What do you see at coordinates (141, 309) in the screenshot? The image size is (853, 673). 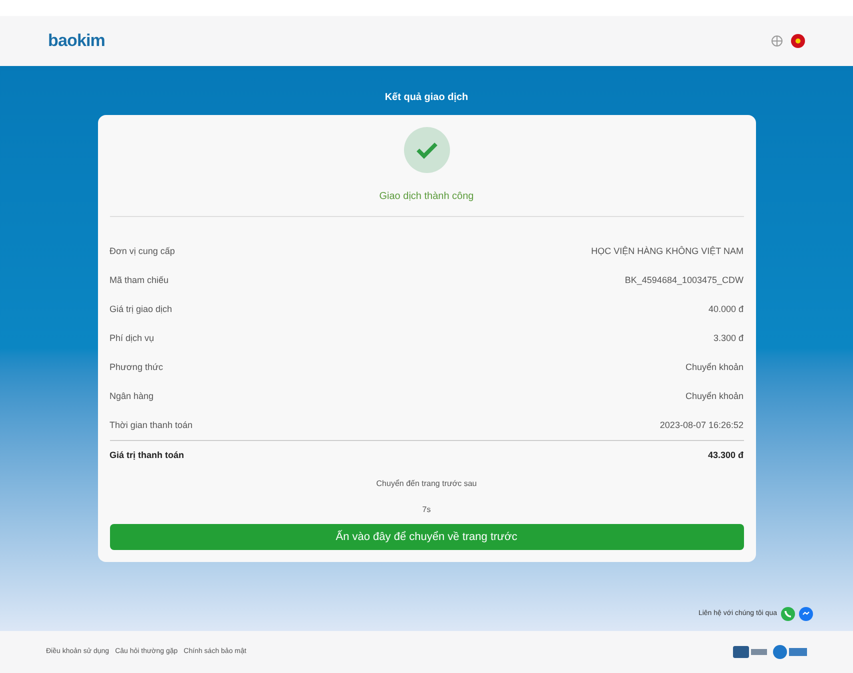 I see `detail-label: Giá trị giao dịch` at bounding box center [141, 309].